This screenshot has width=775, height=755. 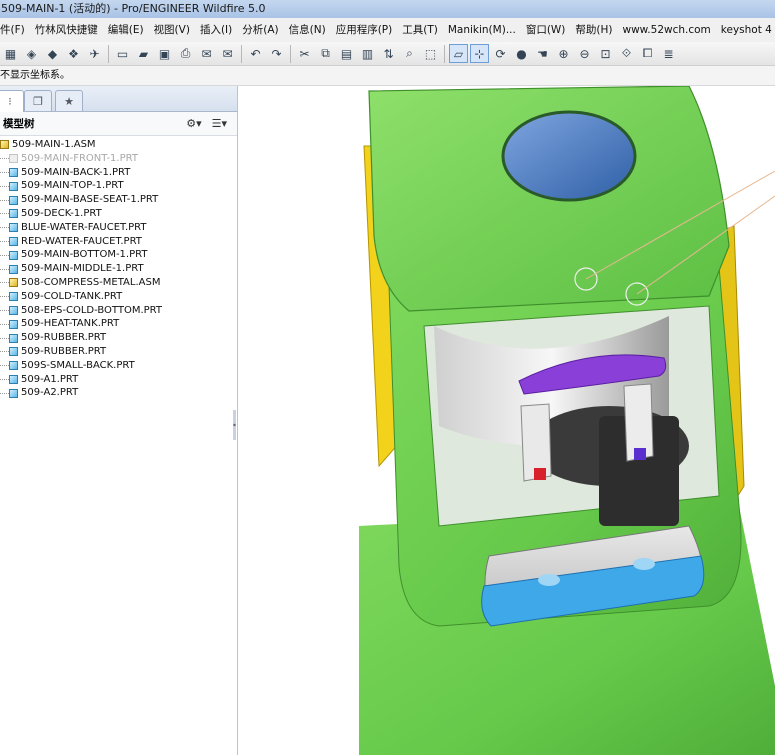 I want to click on menu-applications: 应用程序(P), so click(x=364, y=30).